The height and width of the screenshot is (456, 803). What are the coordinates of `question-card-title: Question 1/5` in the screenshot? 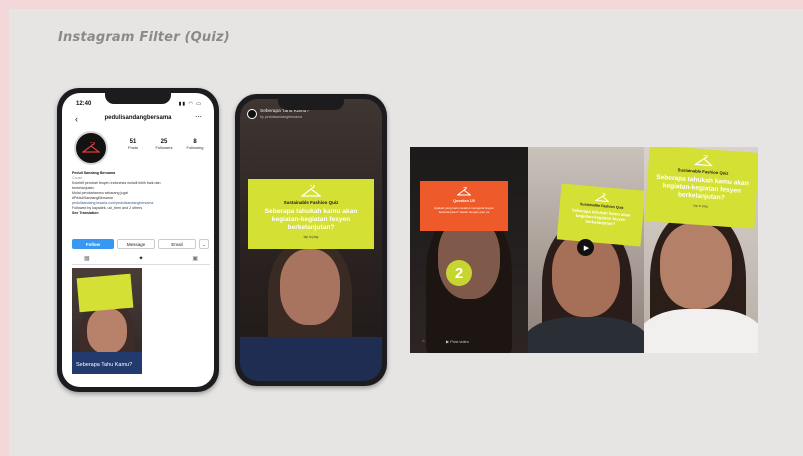 It's located at (464, 201).